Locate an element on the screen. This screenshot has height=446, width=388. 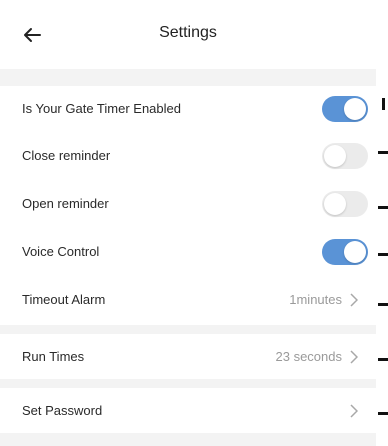
run-times-value: 23 seconds is located at coordinates (309, 356).